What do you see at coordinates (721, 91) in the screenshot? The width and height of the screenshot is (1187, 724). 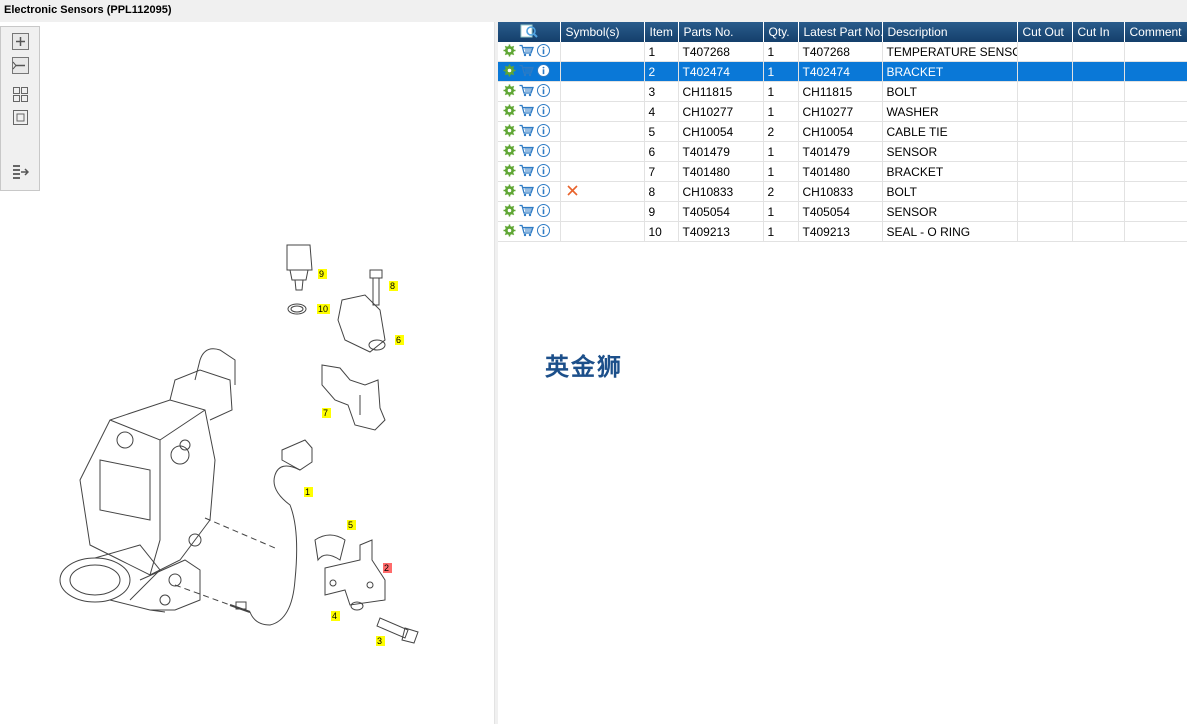 I see `cell-part-no: CH11815` at bounding box center [721, 91].